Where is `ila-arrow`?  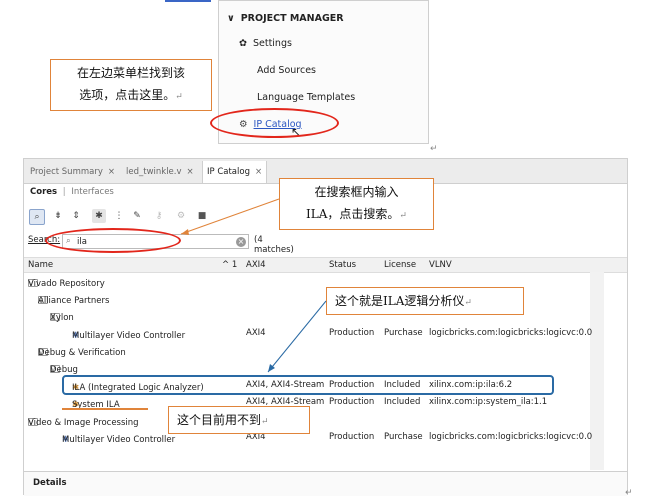 ila-arrow is located at coordinates (297, 336).